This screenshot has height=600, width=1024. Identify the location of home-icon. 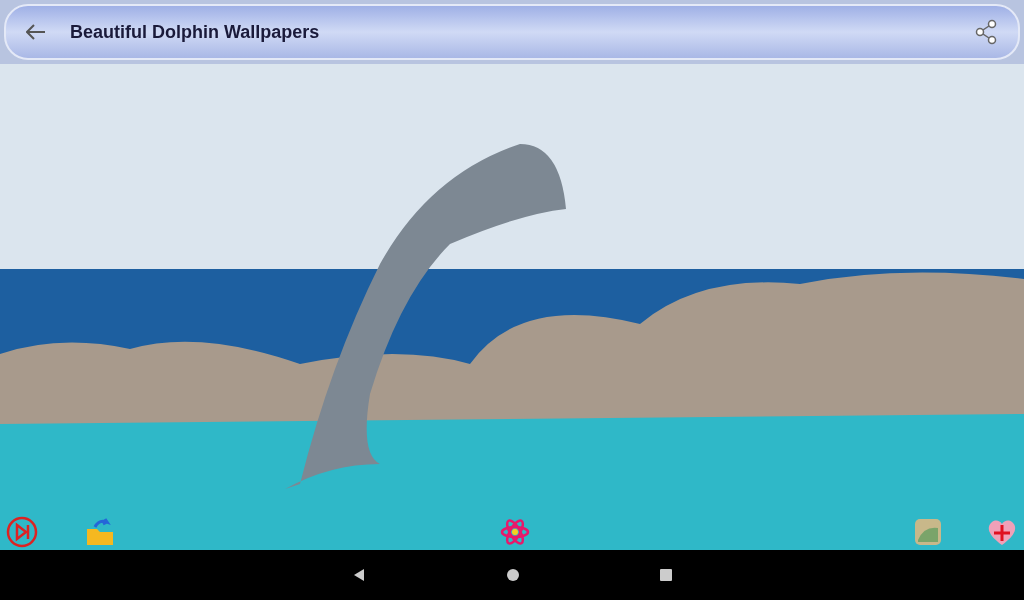
(513, 575).